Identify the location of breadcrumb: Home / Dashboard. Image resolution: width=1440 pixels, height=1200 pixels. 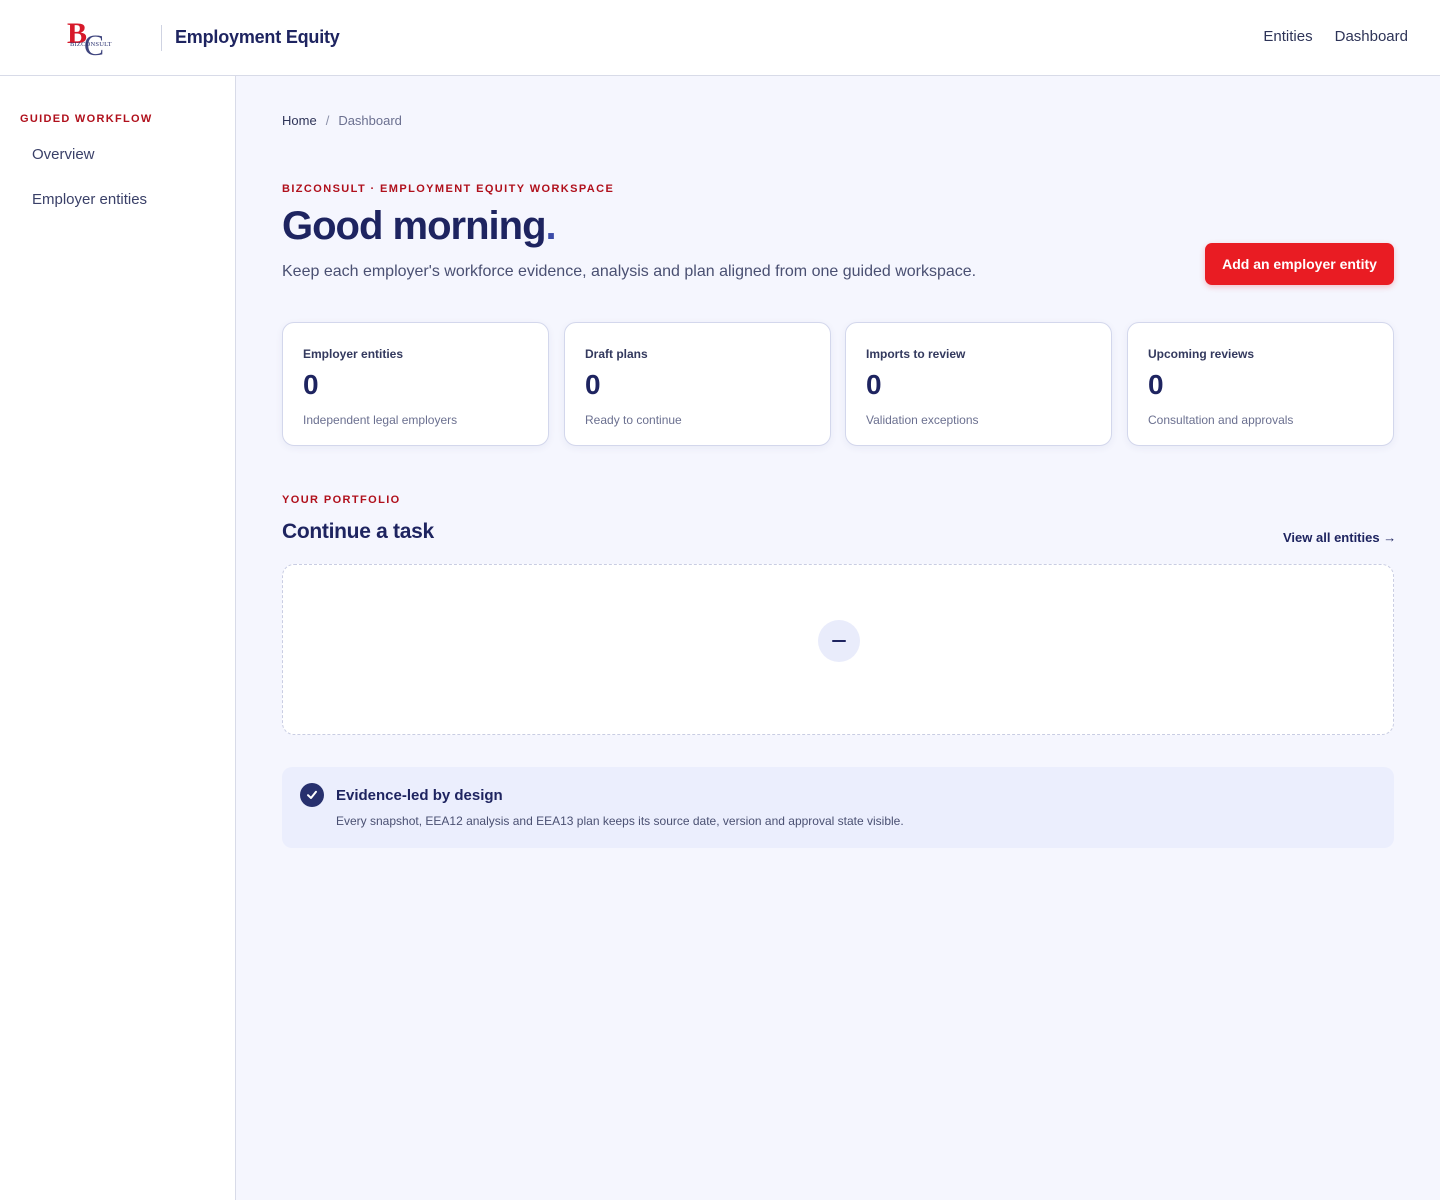
(342, 120).